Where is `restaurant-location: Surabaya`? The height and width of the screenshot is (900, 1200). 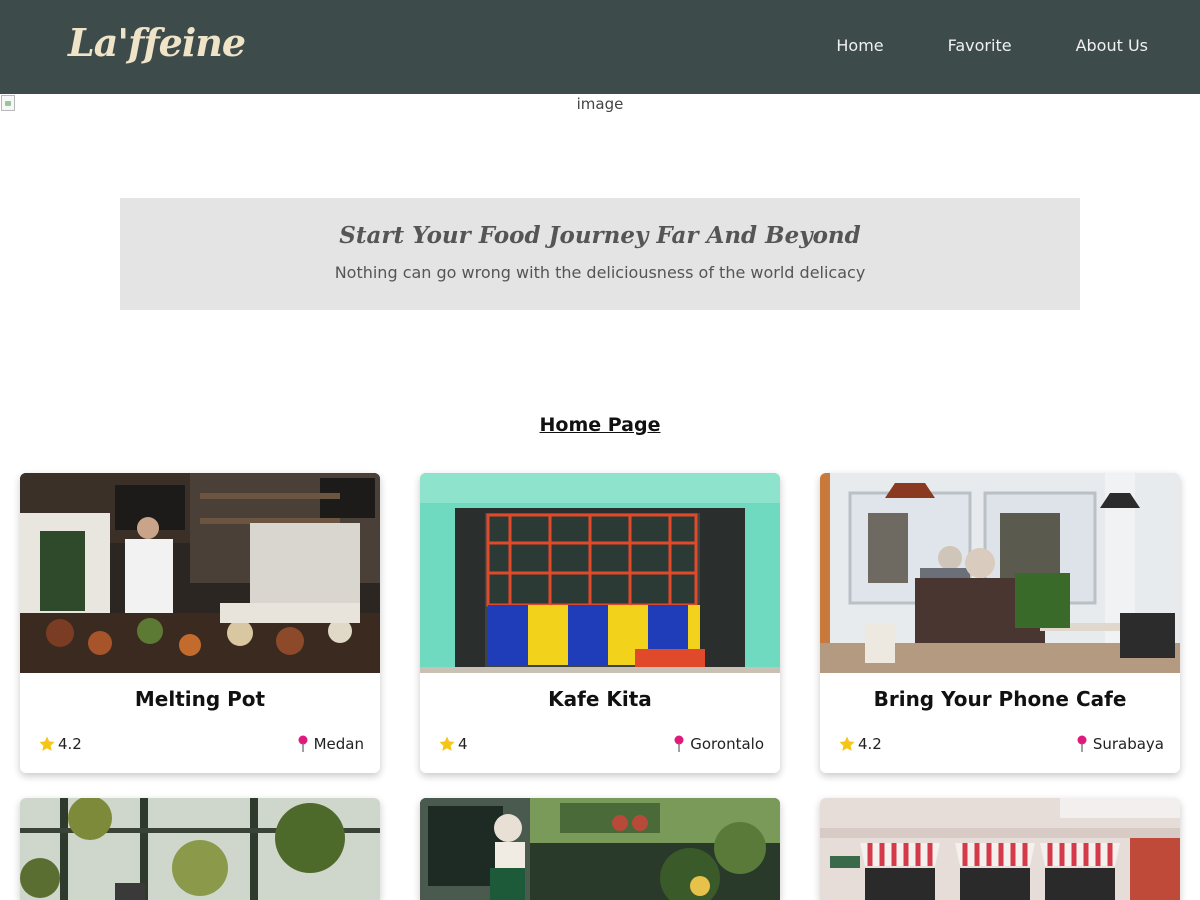
restaurant-location: Surabaya is located at coordinates (1120, 744).